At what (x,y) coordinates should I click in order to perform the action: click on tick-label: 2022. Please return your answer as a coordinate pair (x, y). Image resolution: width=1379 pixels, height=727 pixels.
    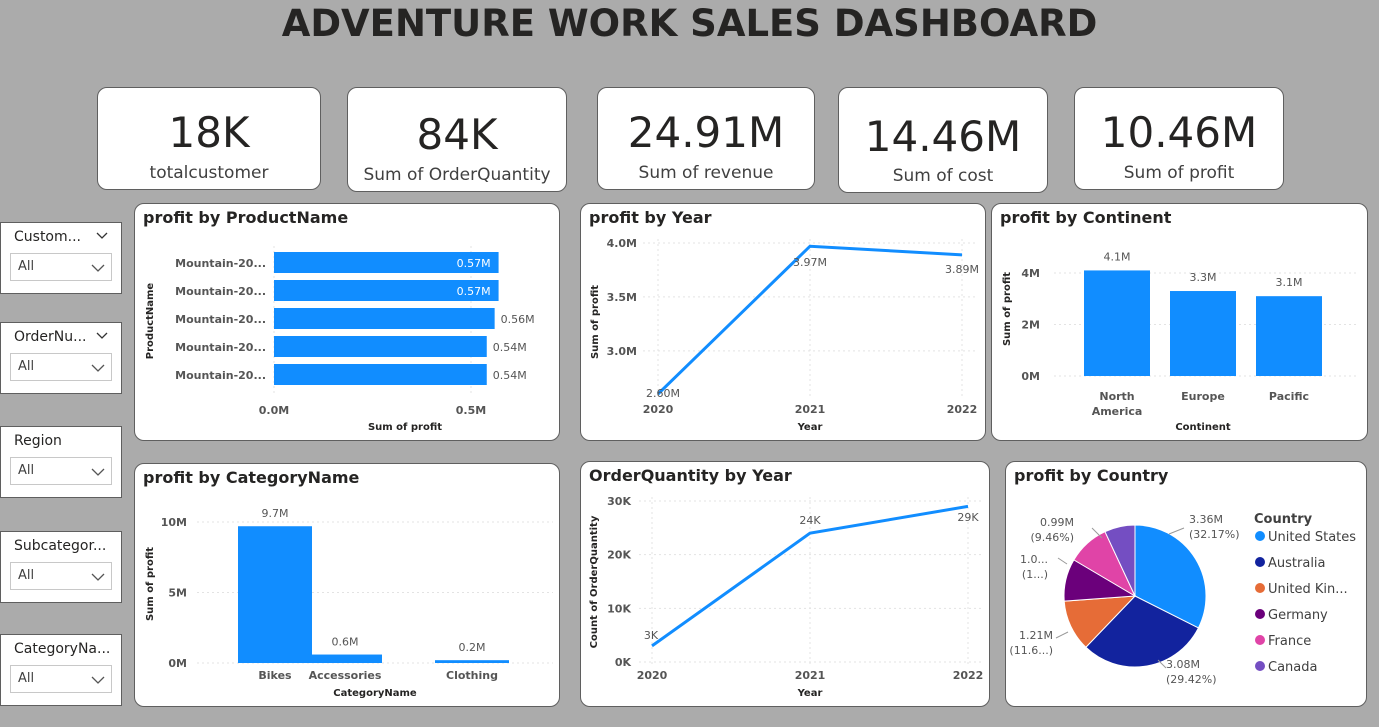
    Looking at the image, I should click on (962, 409).